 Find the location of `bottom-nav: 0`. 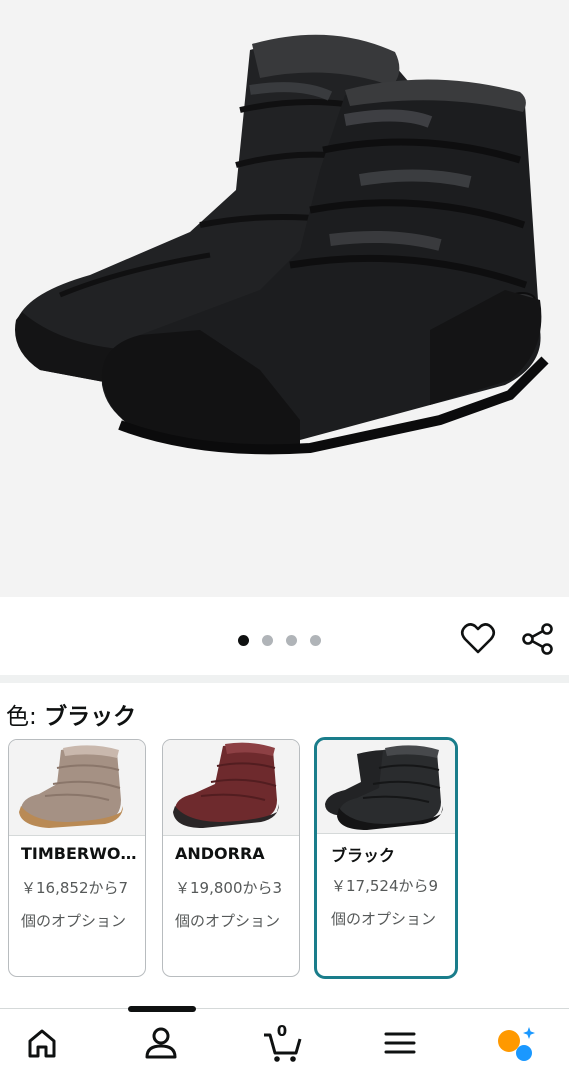

bottom-nav: 0 is located at coordinates (284, 1044).